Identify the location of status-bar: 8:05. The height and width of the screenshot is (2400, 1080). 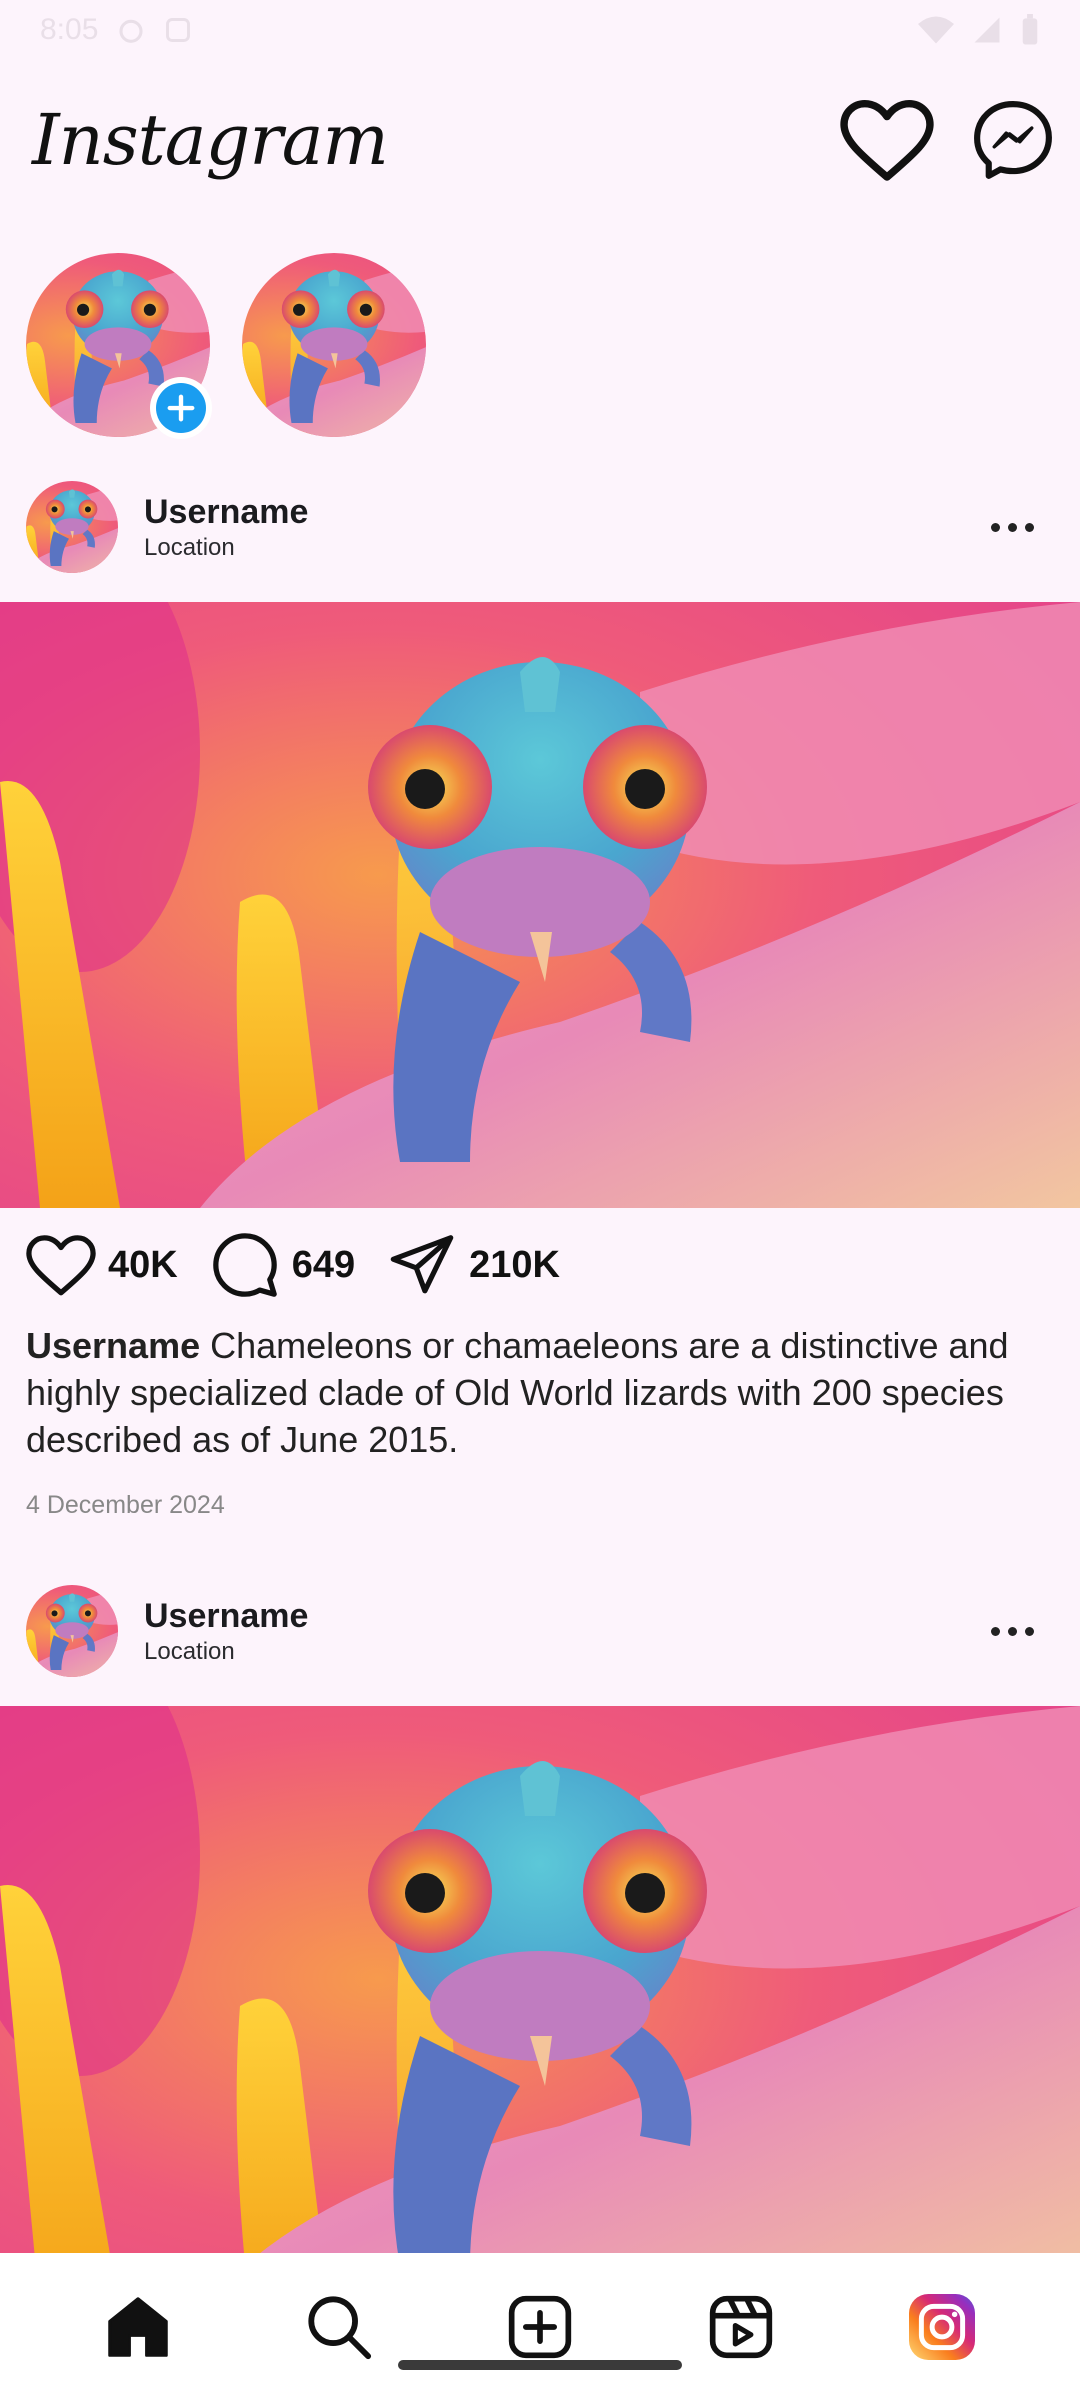
(540, 30).